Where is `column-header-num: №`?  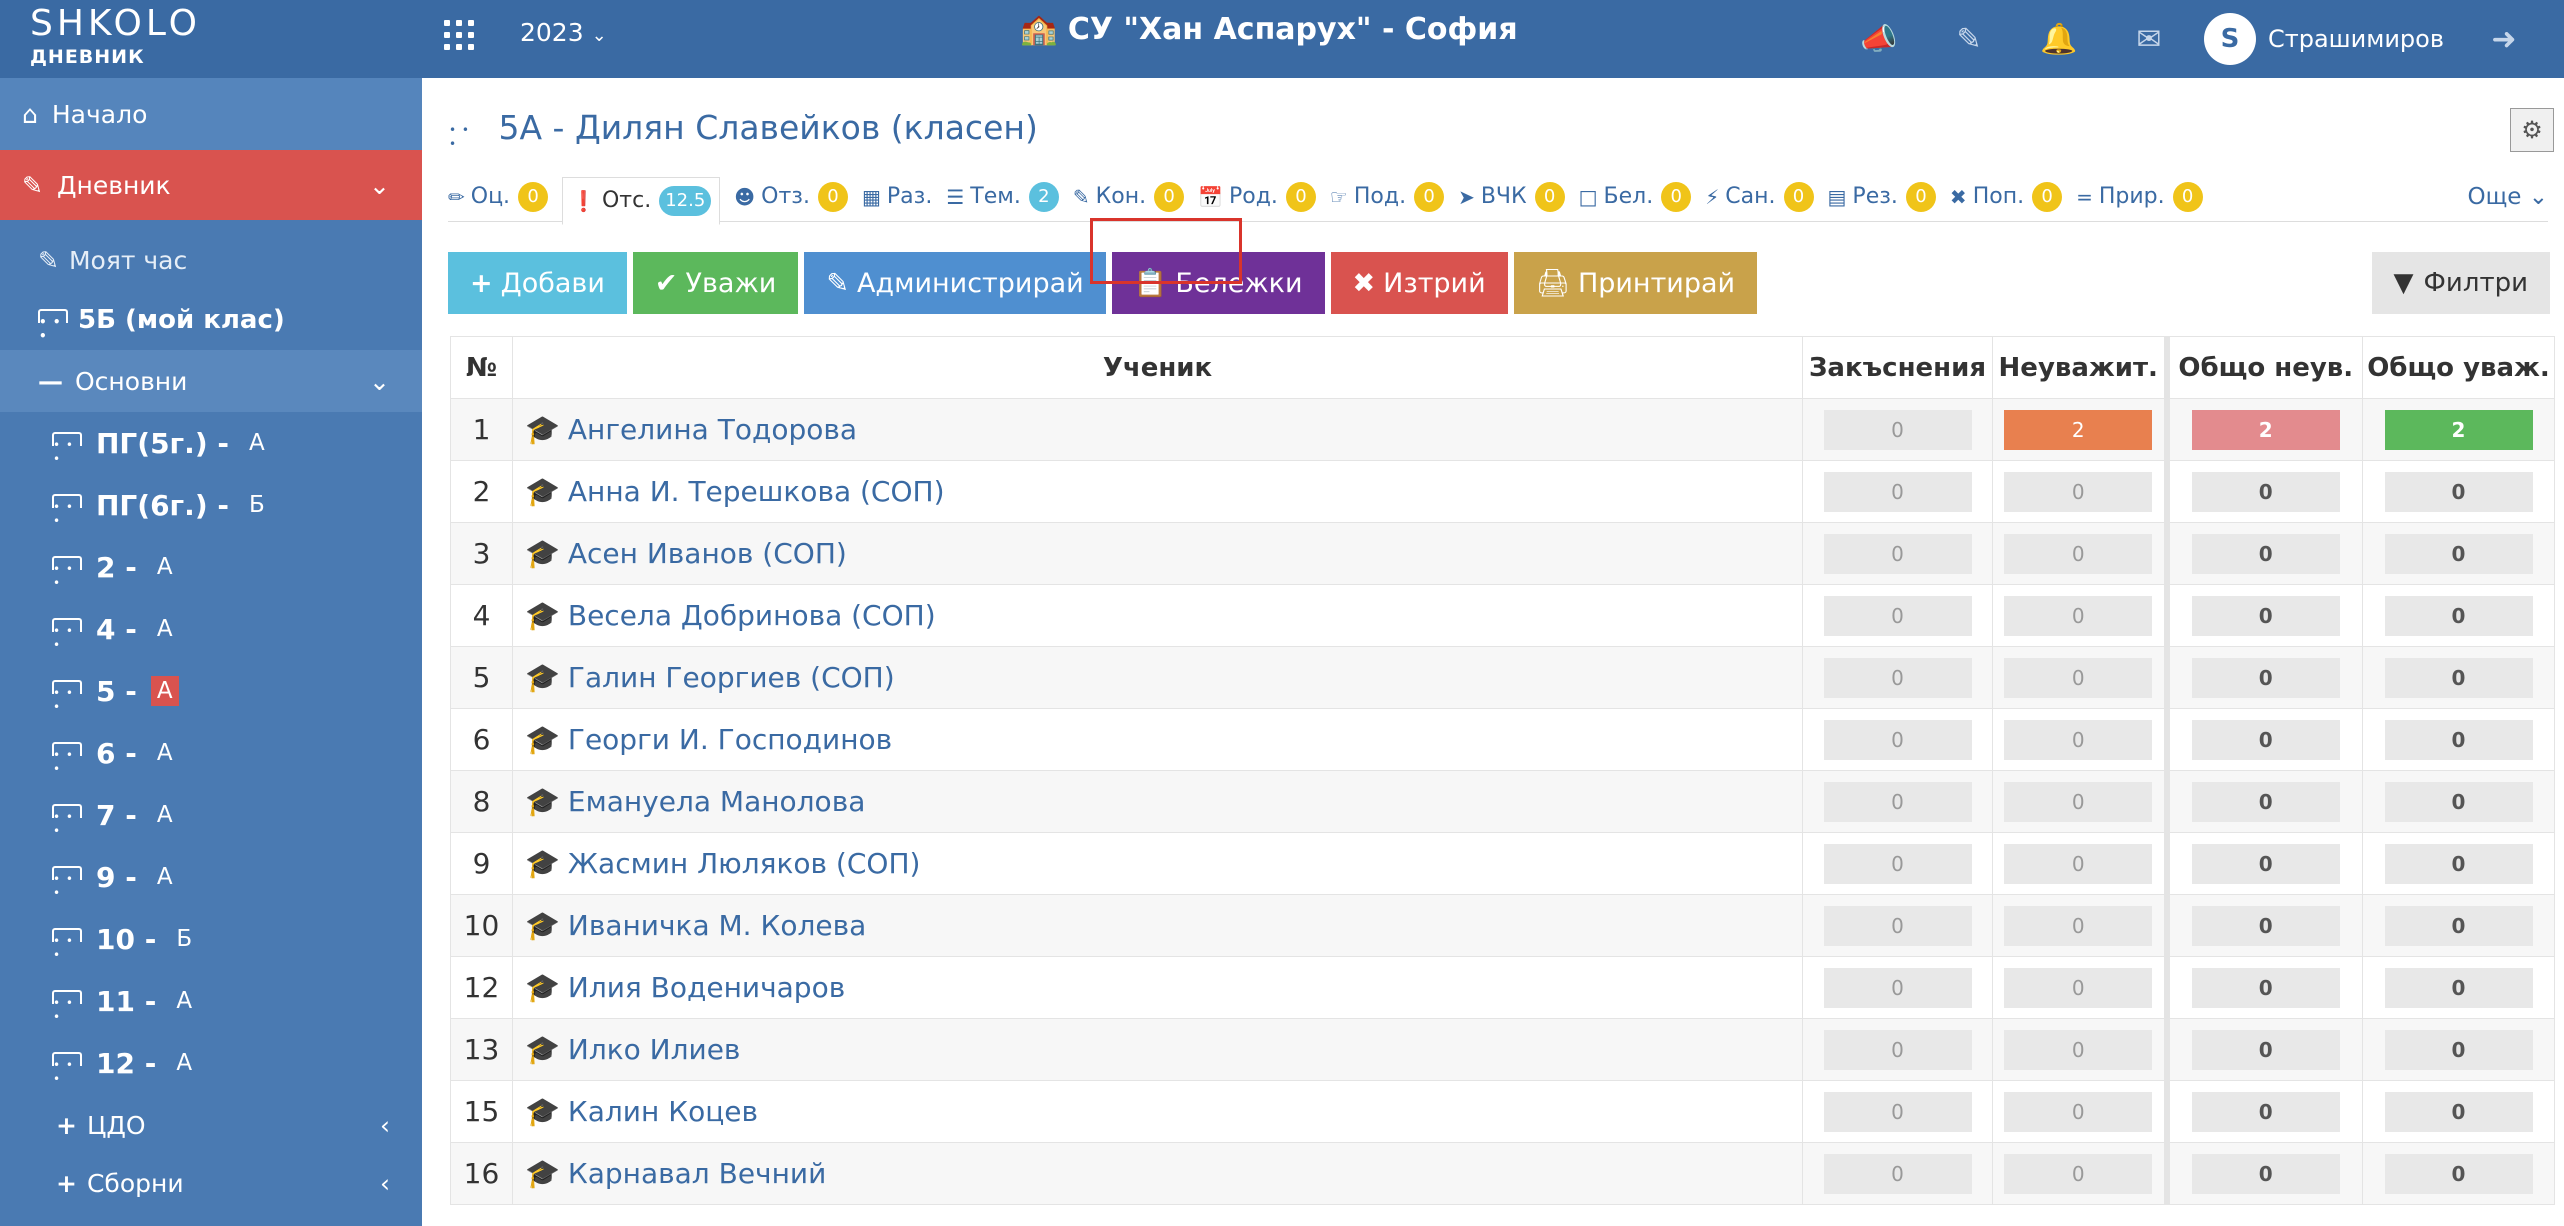
column-header-num: № is located at coordinates (481, 367).